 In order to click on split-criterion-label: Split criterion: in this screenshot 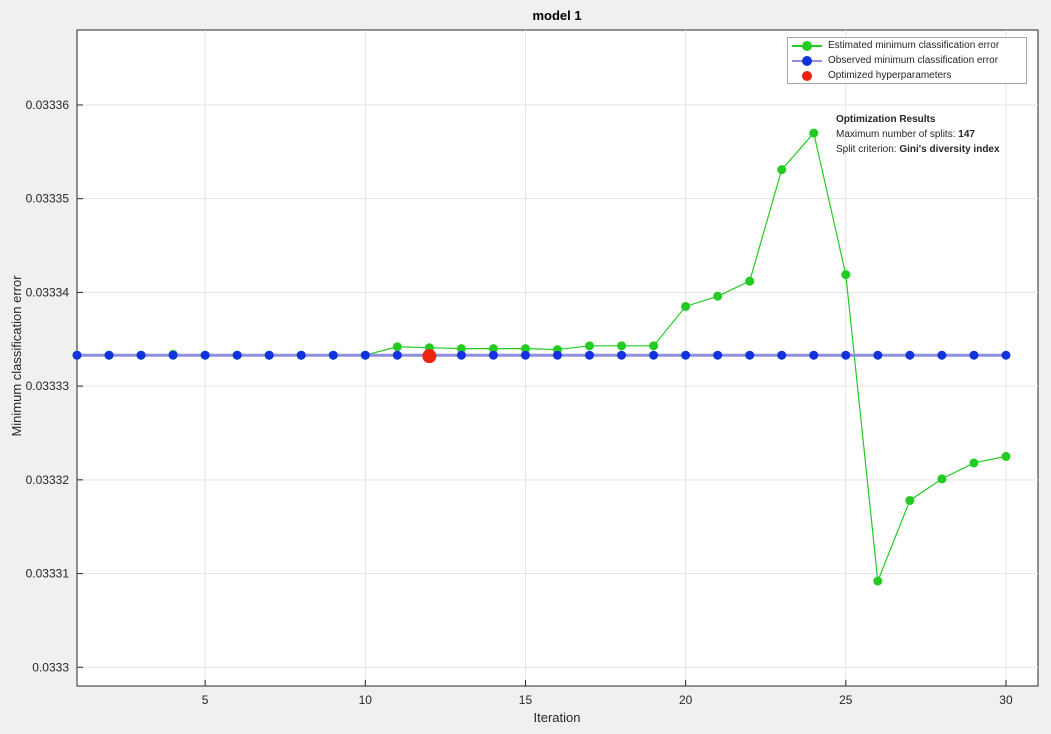, I will do `click(866, 149)`.